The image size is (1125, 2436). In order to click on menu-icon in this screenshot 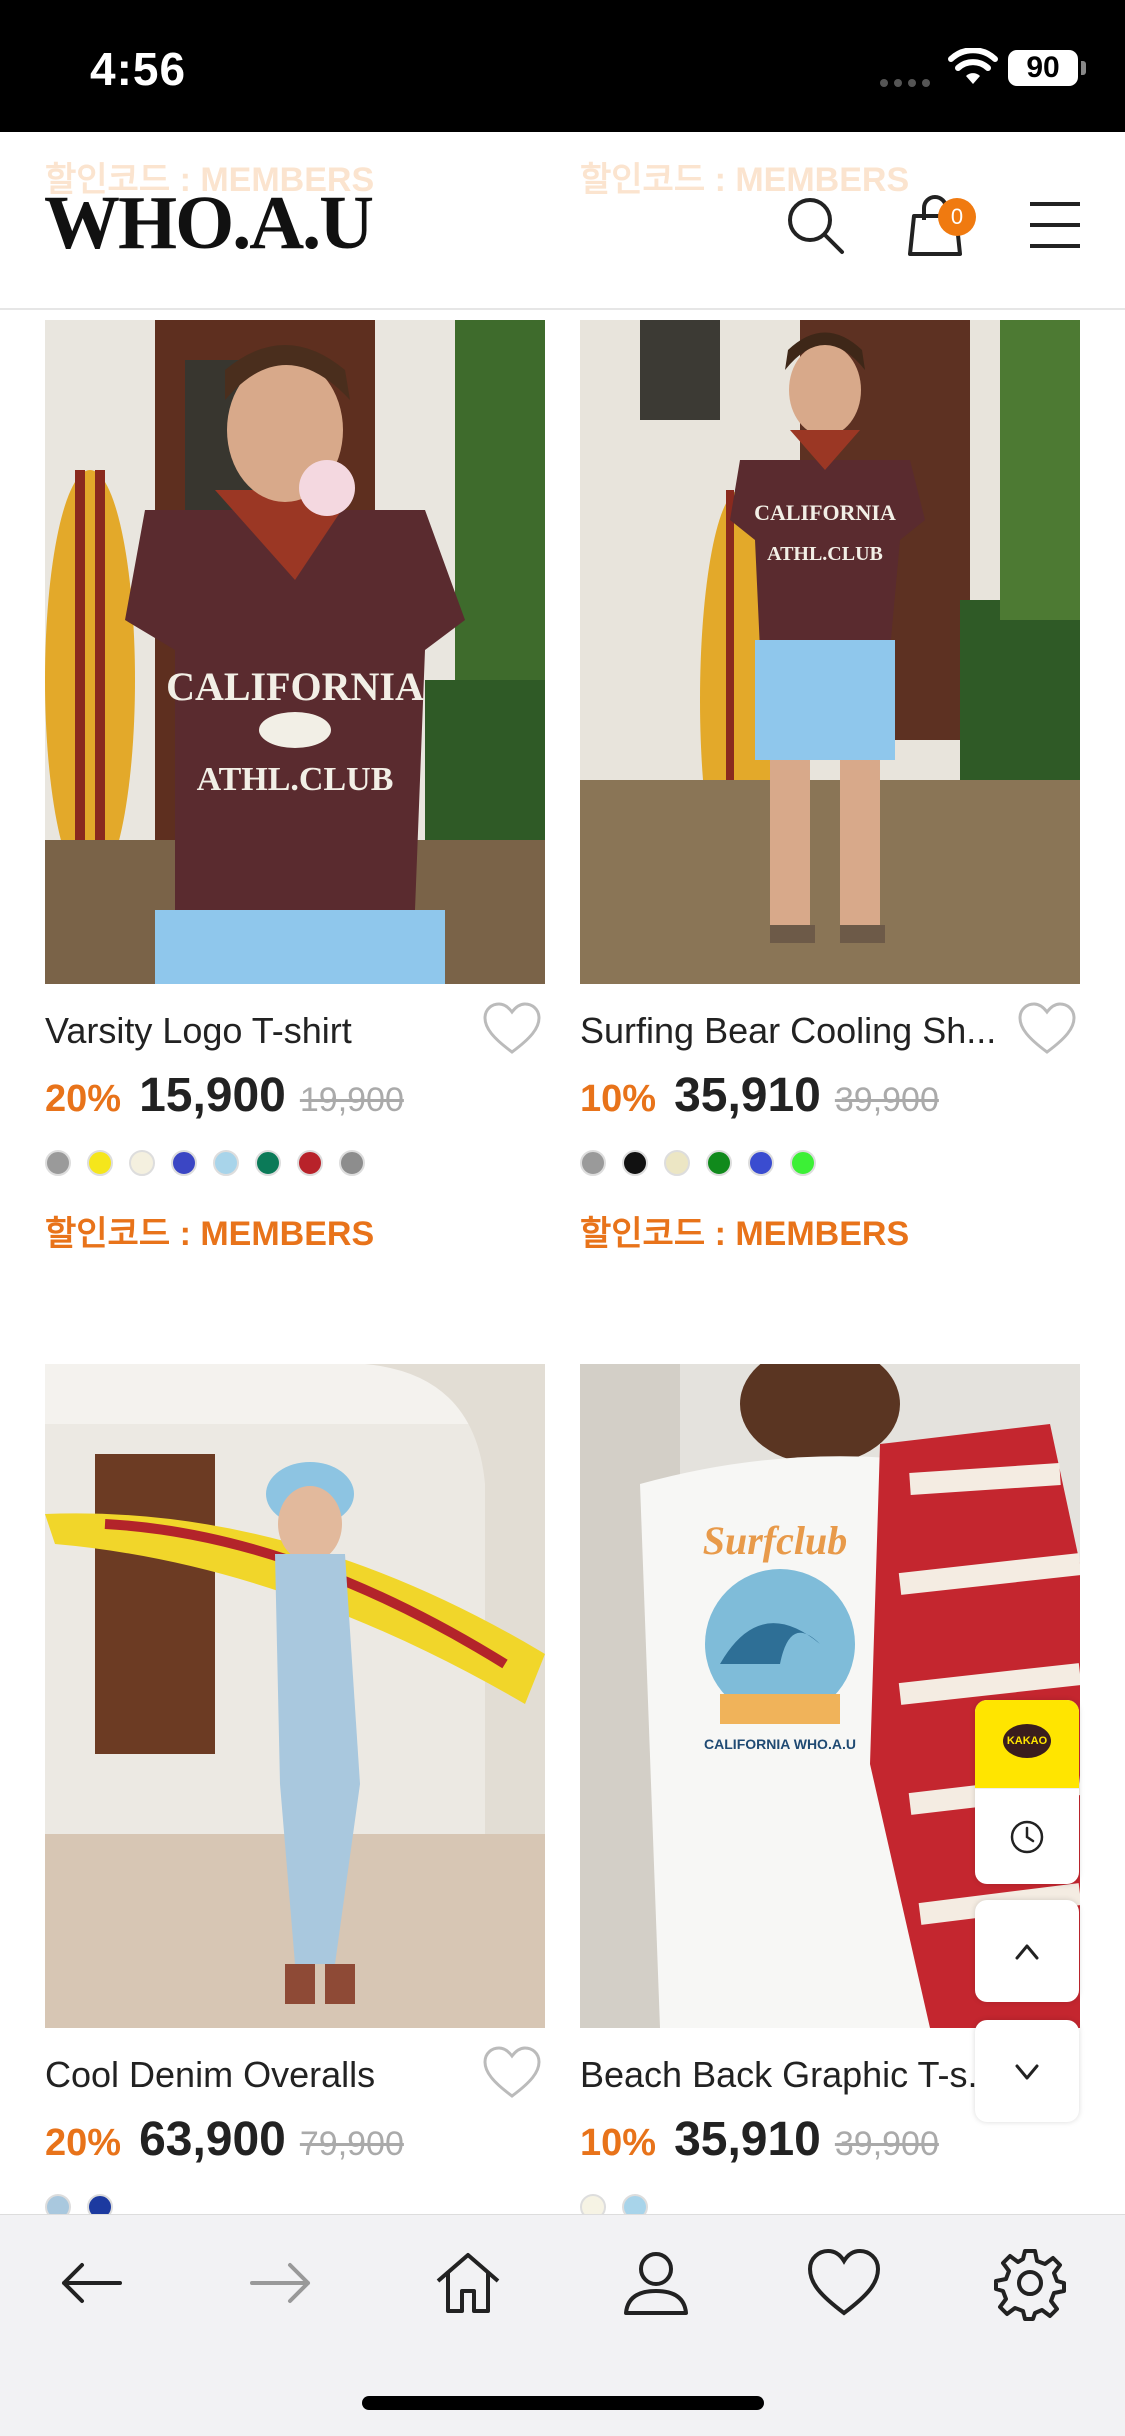, I will do `click(1055, 225)`.